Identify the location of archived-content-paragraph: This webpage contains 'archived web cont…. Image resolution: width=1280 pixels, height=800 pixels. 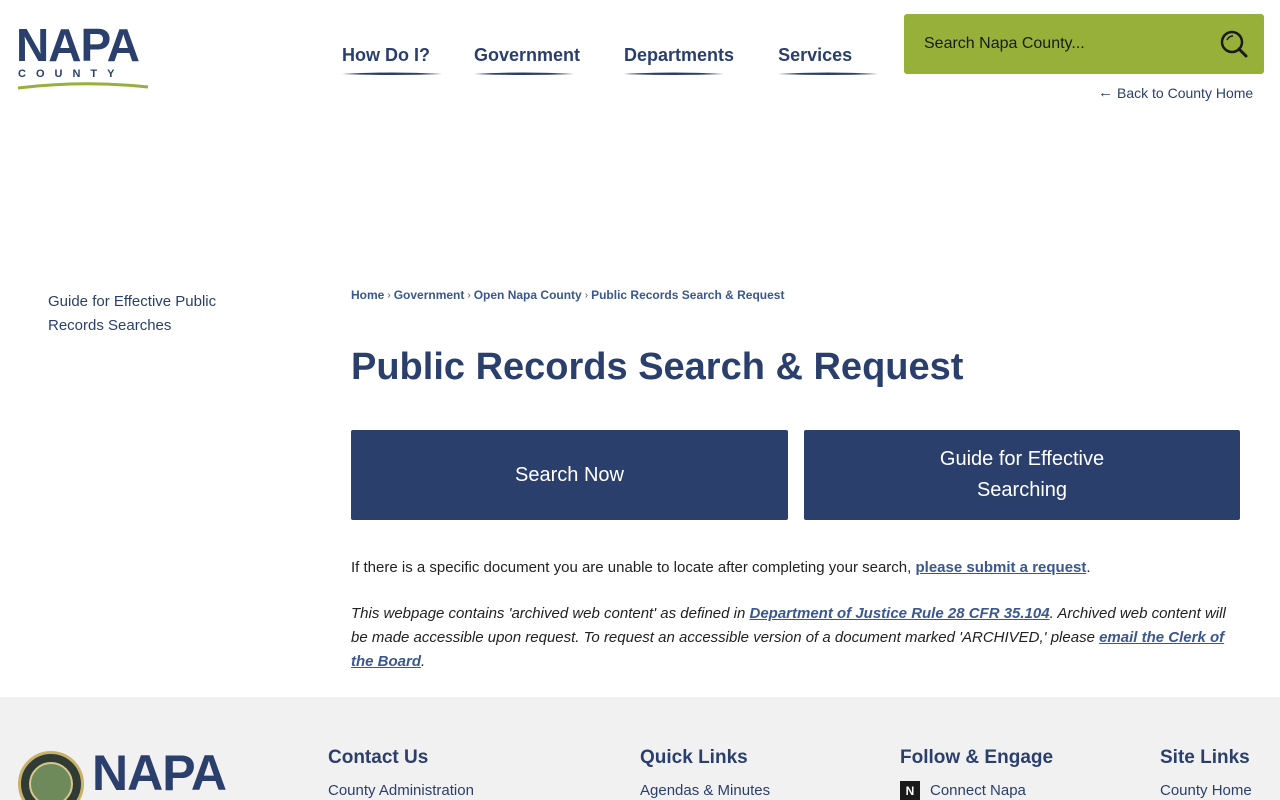
(796, 638).